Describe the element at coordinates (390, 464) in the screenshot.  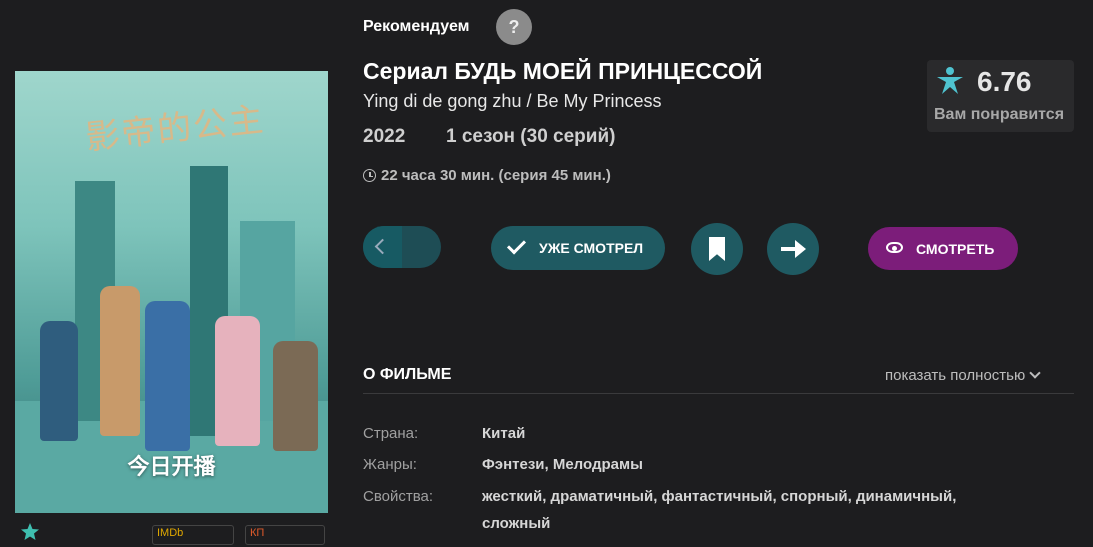
I see `genres-label: Жанры:` at that location.